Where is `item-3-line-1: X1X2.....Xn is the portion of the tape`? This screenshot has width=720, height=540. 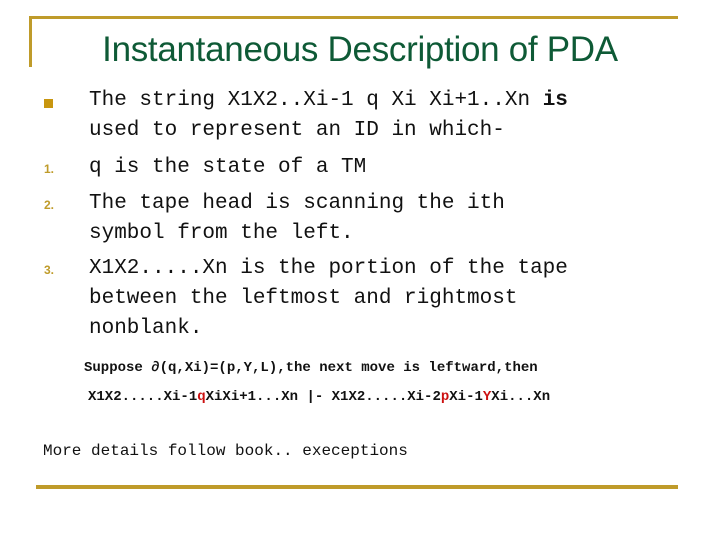
item-3-line-1: X1X2.....Xn is the portion of the tape is located at coordinates (328, 268).